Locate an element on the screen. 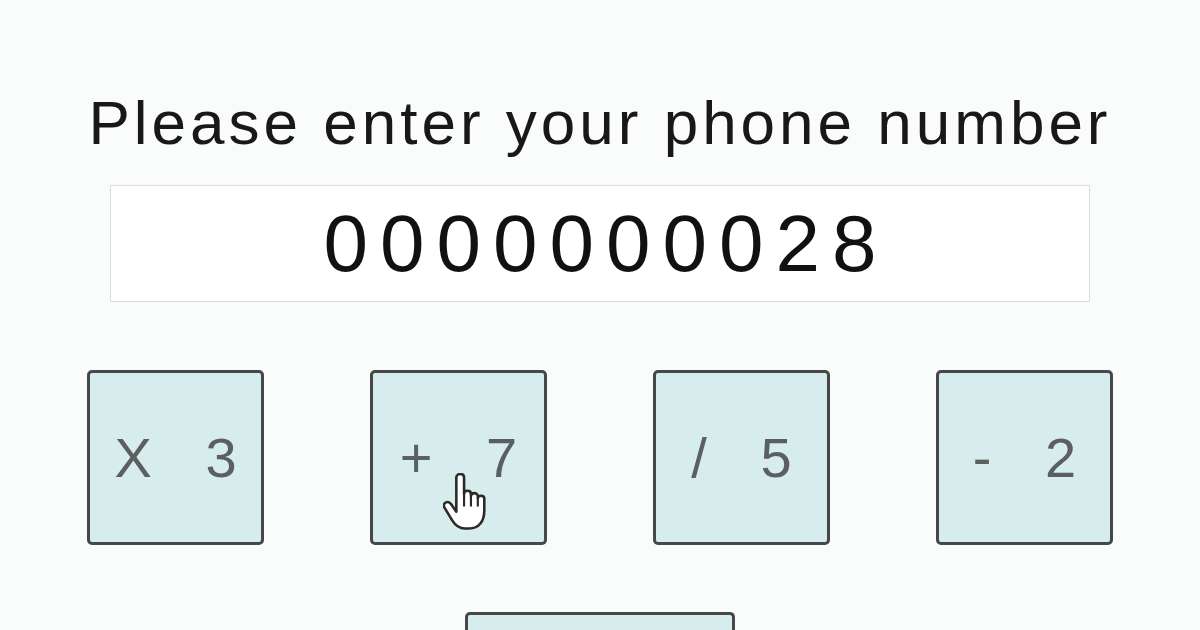 The height and width of the screenshot is (630, 1200). prompt-heading: Please enter your phone number is located at coordinates (600, 123).